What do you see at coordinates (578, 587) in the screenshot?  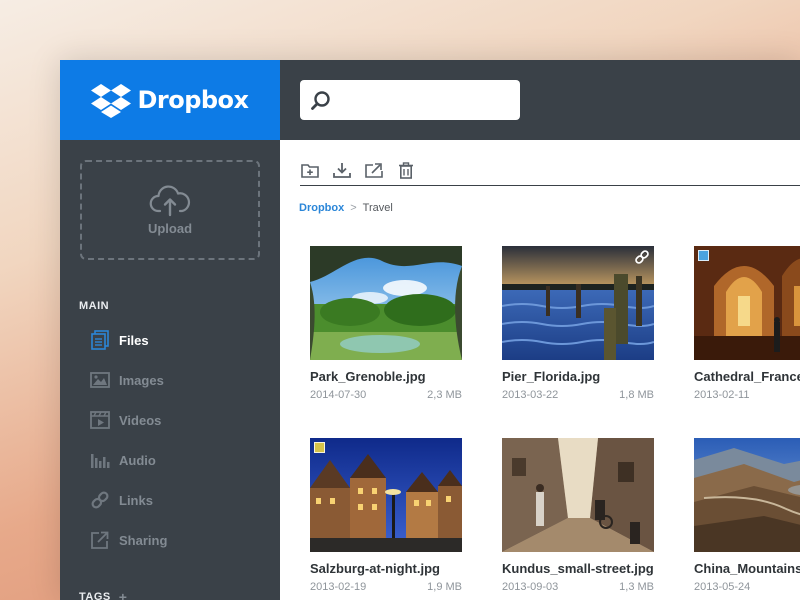 I see `file-meta: 2013-09-03 1,3 MB` at bounding box center [578, 587].